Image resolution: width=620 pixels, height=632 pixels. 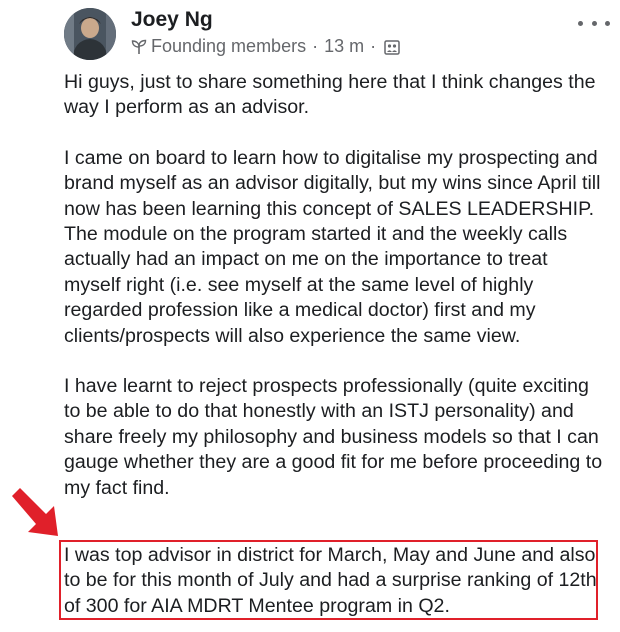 I want to click on red-arrow-icon, so click(x=35, y=512).